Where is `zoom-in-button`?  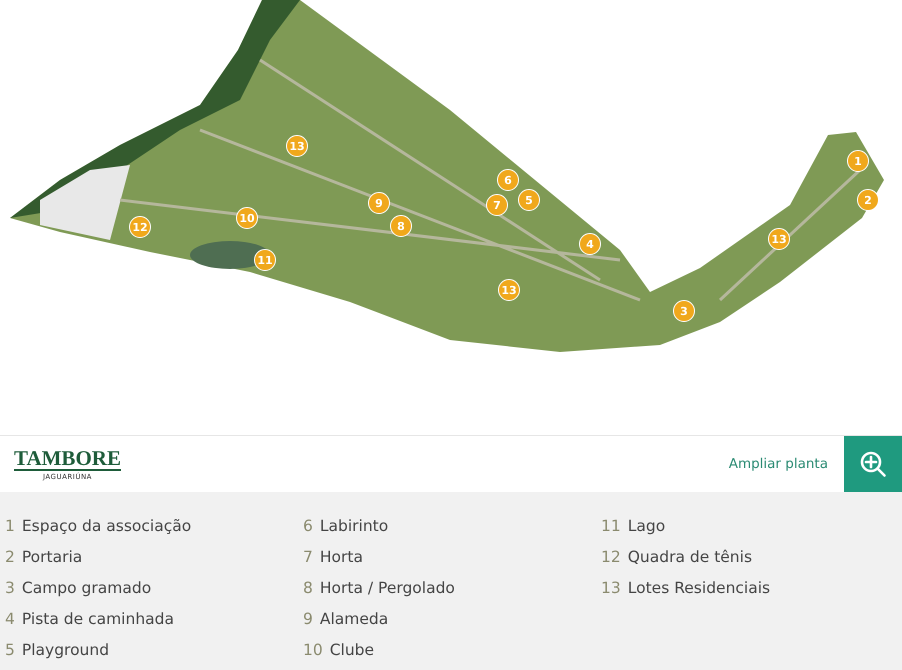
zoom-in-button is located at coordinates (873, 464).